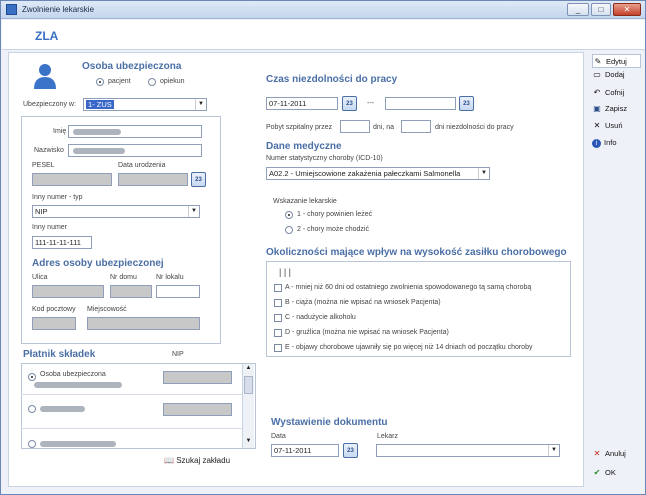 Image resolution: width=646 pixels, height=495 pixels. What do you see at coordinates (248, 369) in the screenshot?
I see `scroll-up-icon: ▲` at bounding box center [248, 369].